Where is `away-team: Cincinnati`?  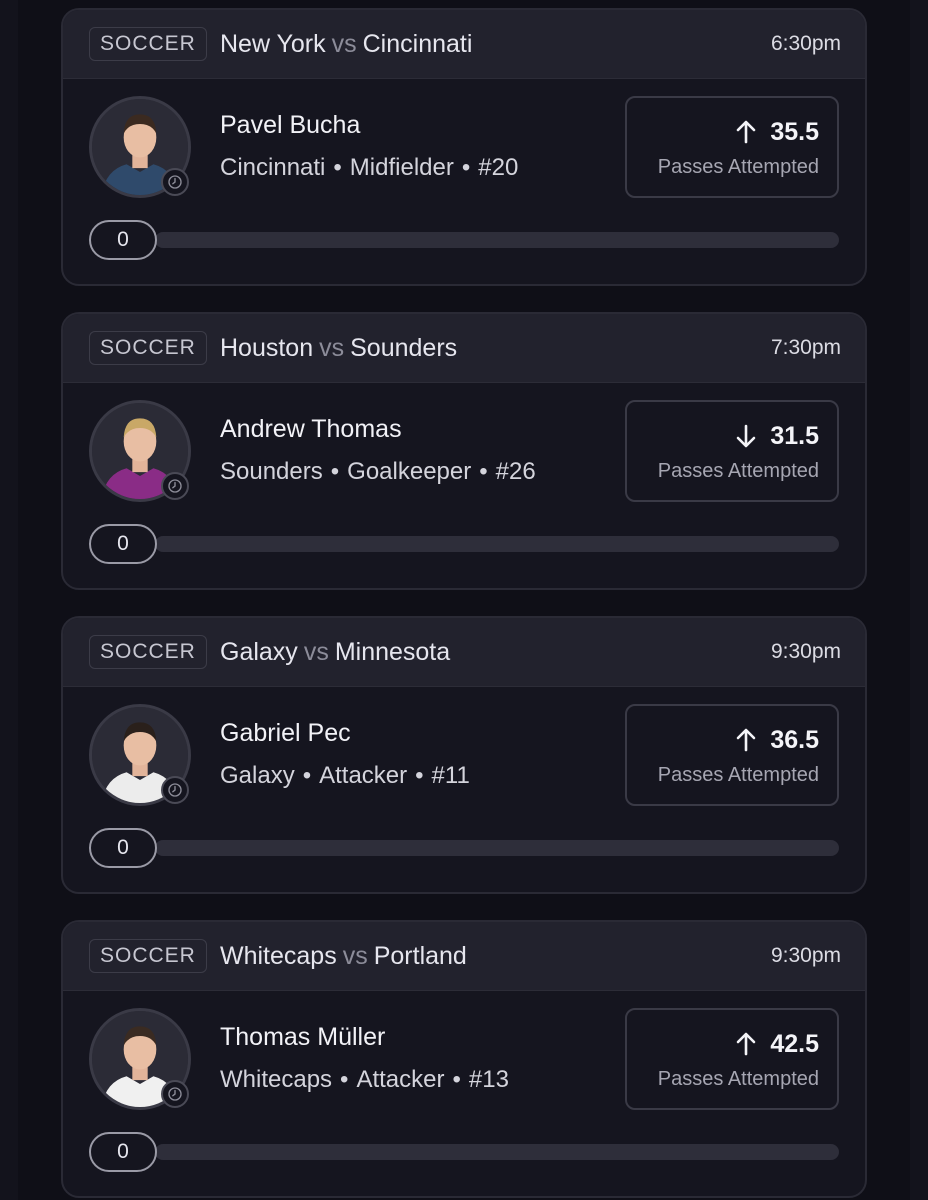
away-team: Cincinnati is located at coordinates (417, 44).